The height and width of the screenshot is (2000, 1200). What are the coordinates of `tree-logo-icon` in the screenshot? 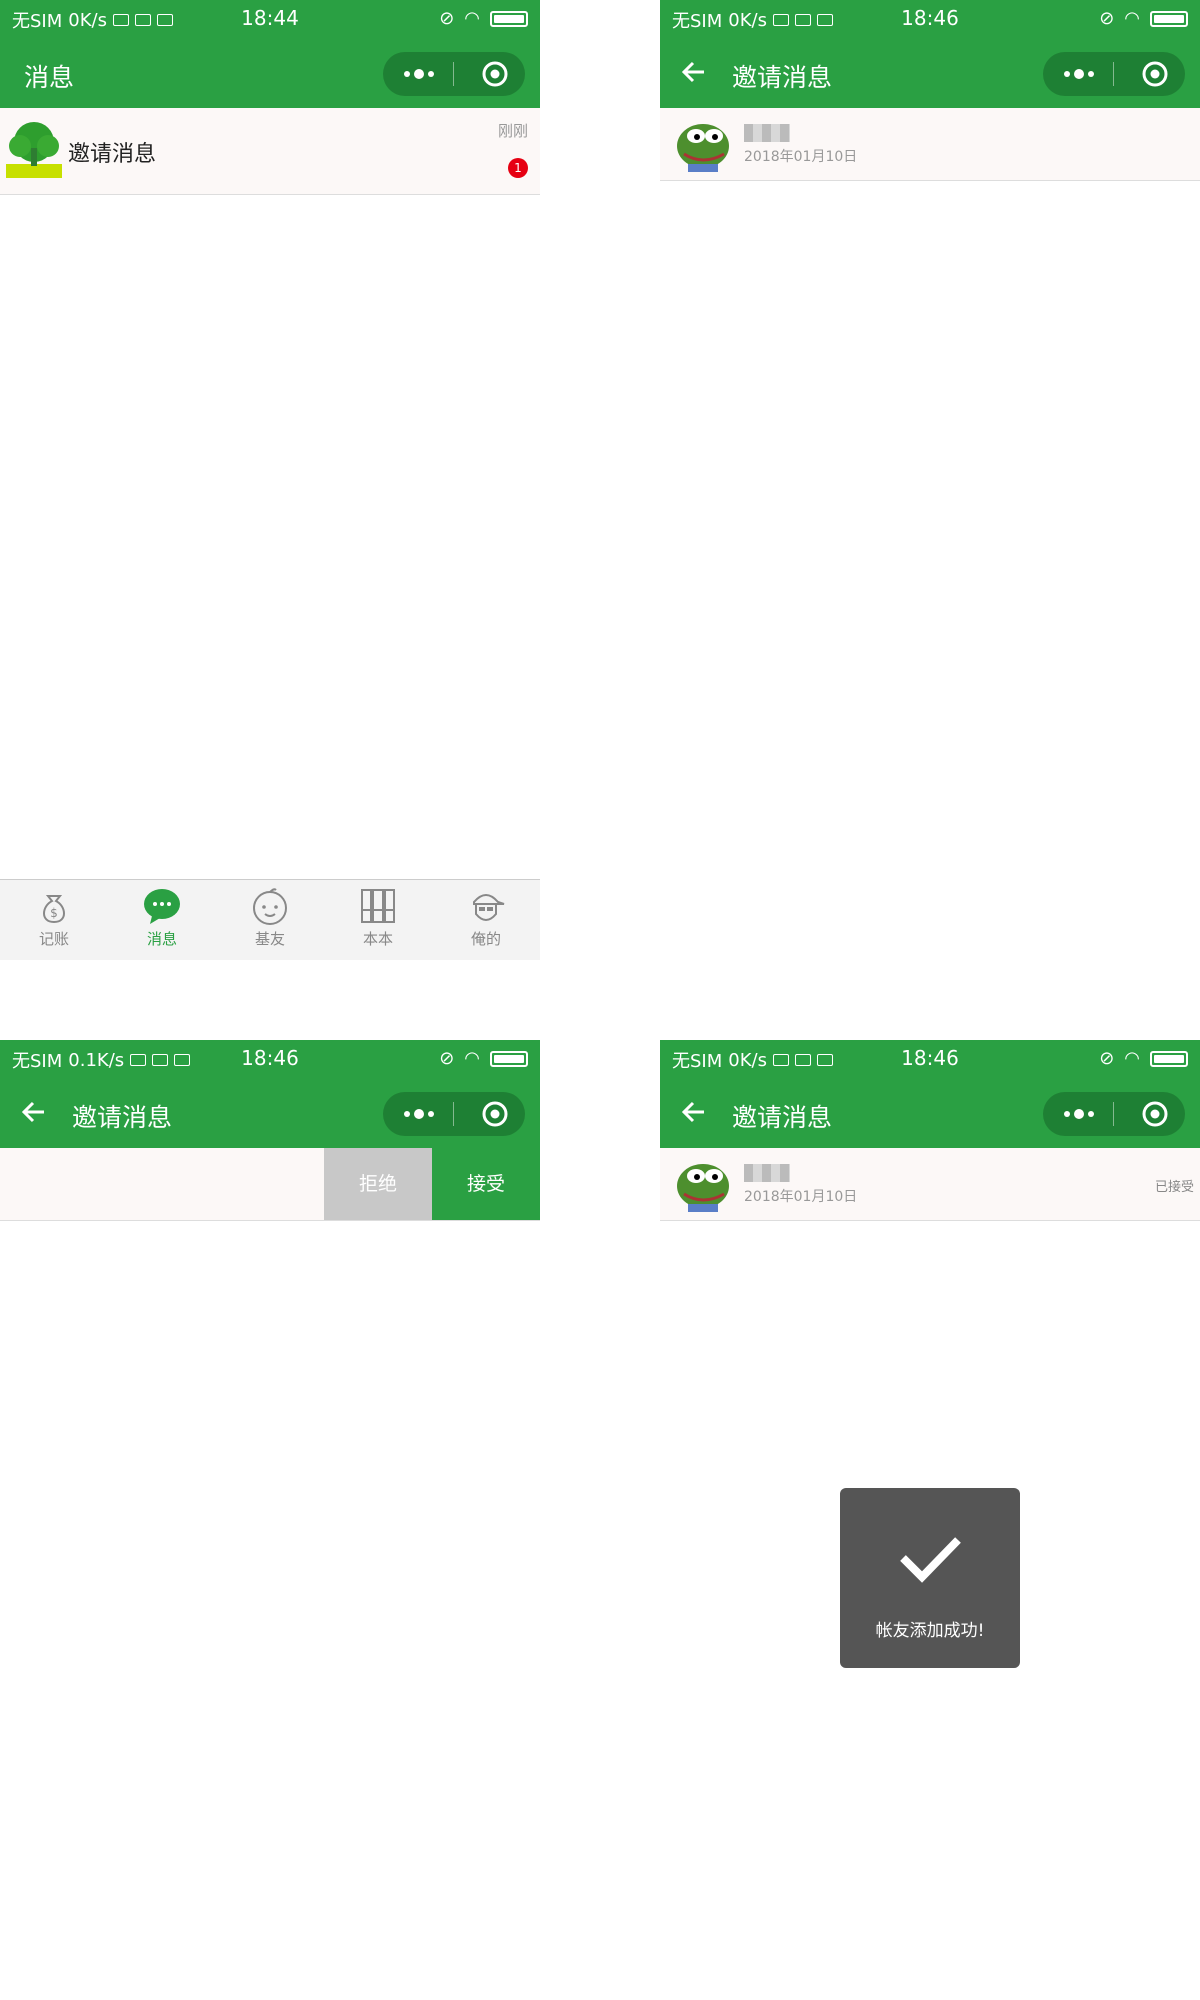 It's located at (34, 150).